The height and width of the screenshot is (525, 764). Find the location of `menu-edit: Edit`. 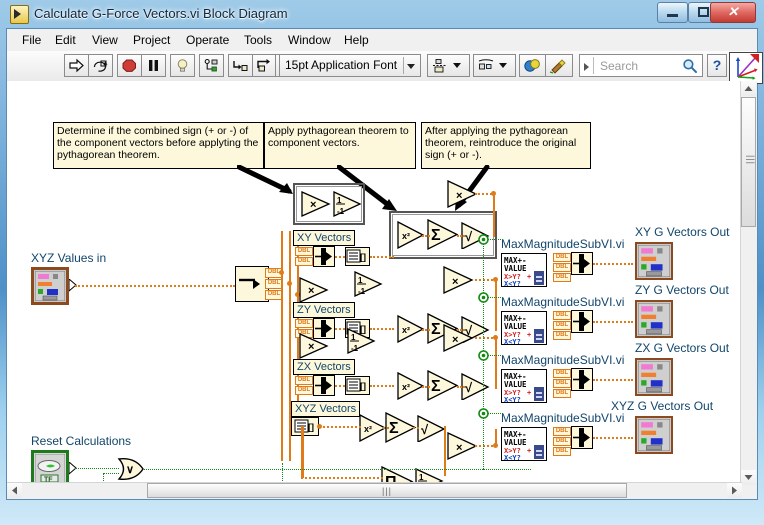

menu-edit: Edit is located at coordinates (65, 40).